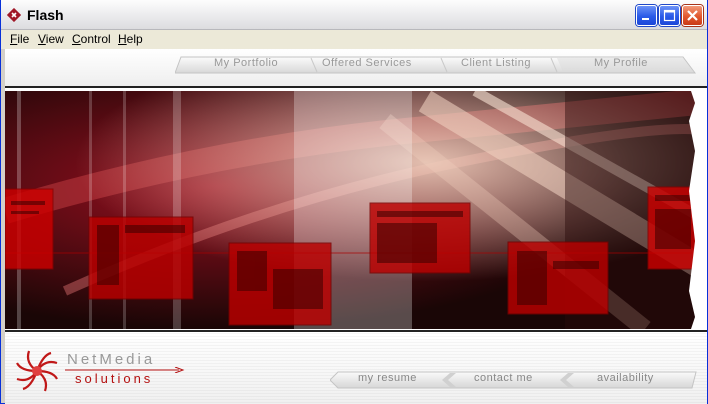 Image resolution: width=708 pixels, height=404 pixels. What do you see at coordinates (130, 39) in the screenshot?
I see `menu-help: Help` at bounding box center [130, 39].